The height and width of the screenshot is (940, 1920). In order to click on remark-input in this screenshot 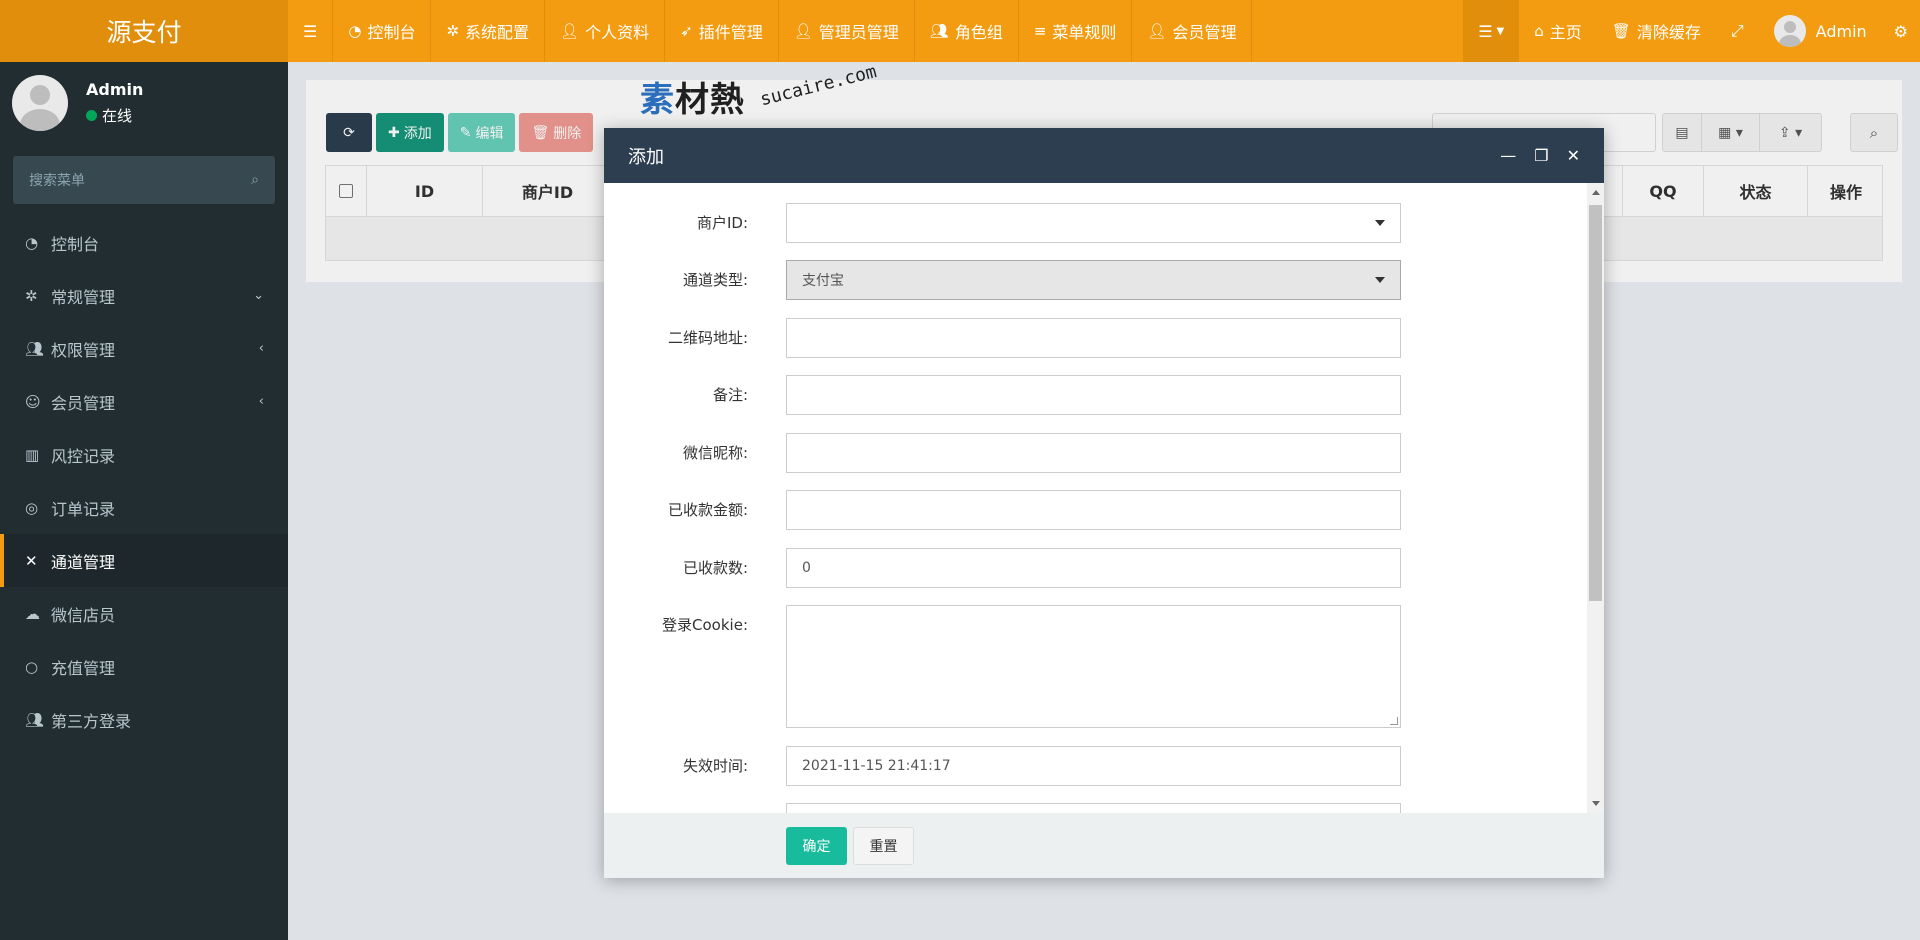, I will do `click(1093, 395)`.